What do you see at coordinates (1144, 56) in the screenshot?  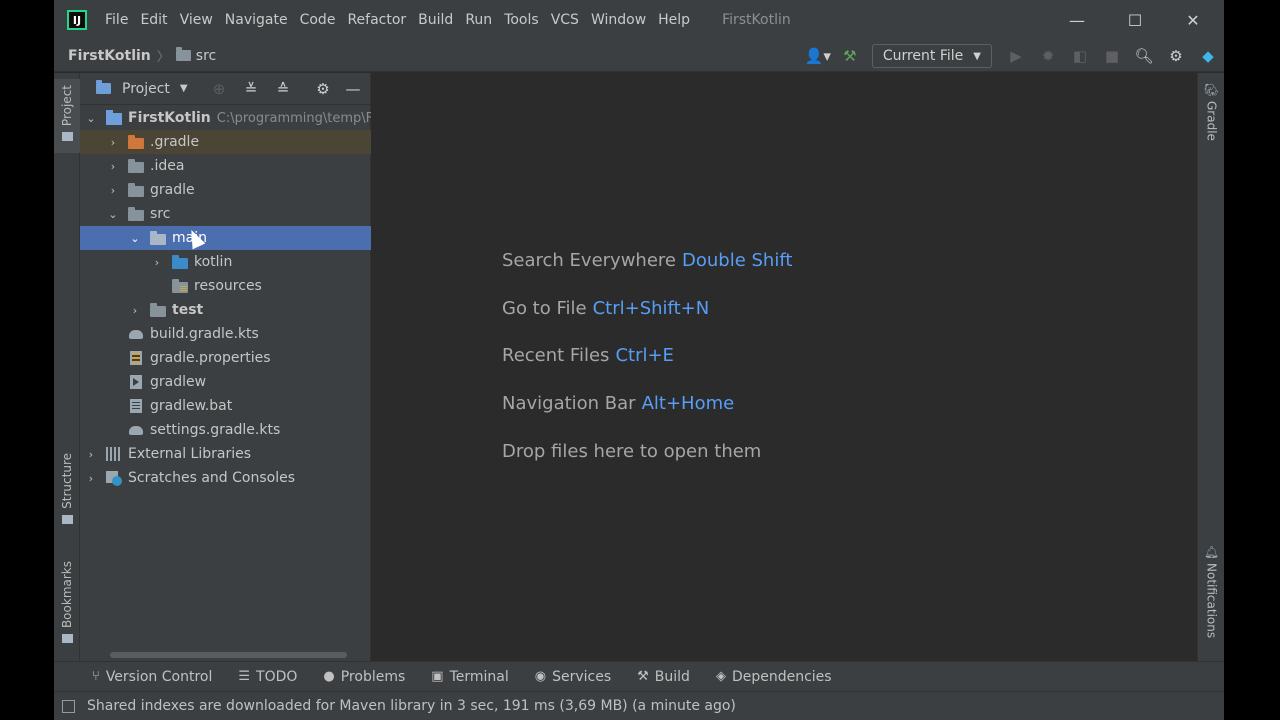 I see `search-icon: 🔍︎` at bounding box center [1144, 56].